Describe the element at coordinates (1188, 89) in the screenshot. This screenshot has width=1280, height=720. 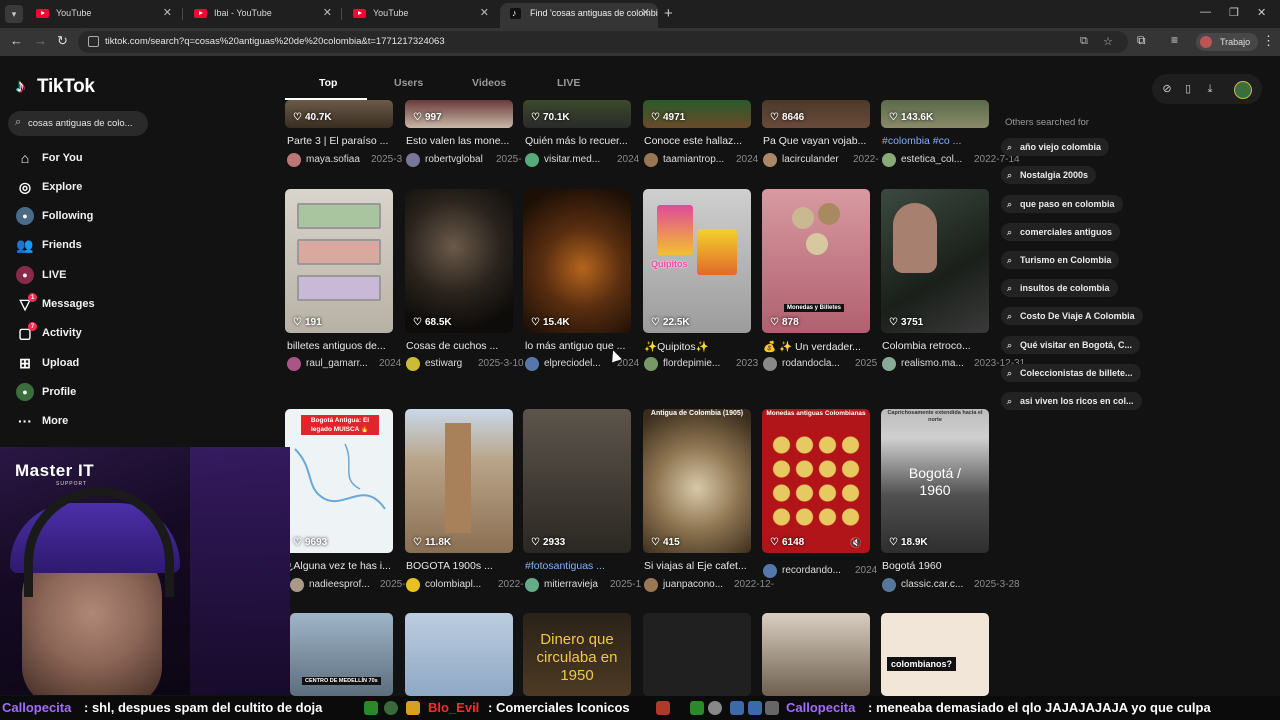
I see `phone-icon: ▯` at that location.